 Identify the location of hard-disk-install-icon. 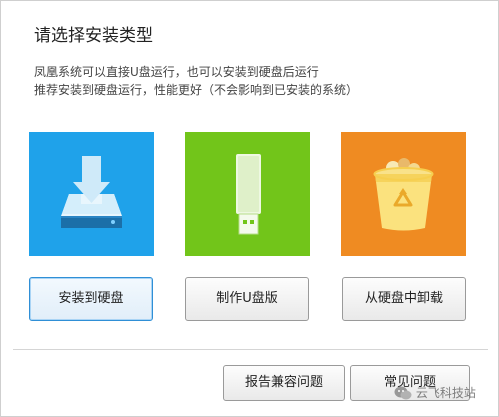
(91, 192).